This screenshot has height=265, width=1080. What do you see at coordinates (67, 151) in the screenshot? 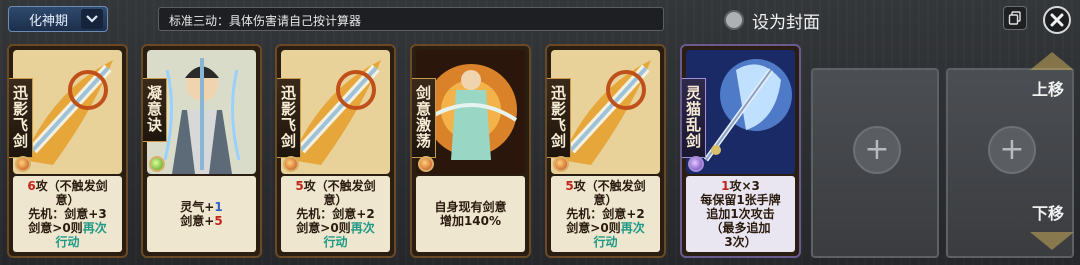
I see `card-1: 迅影飞剑 6攻（不触发剑 意） 先机：剑意+3 剑意>0则再次 行动` at bounding box center [67, 151].